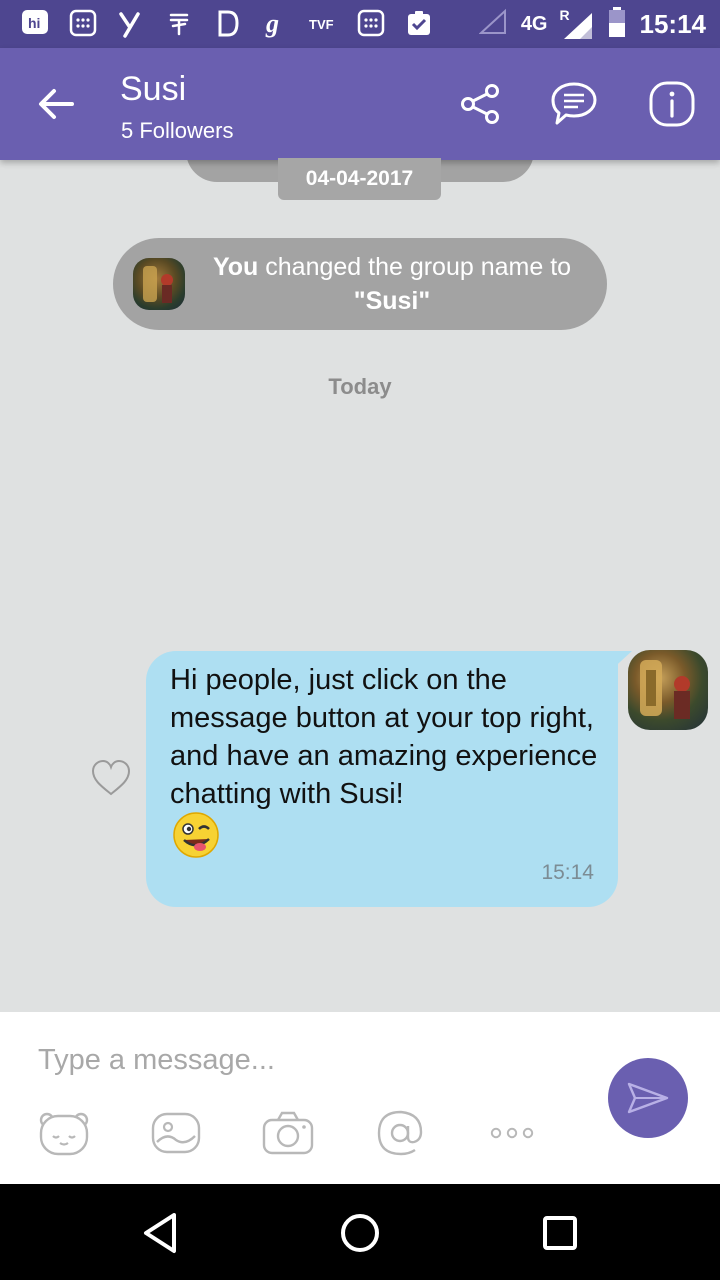 The image size is (720, 1280). Describe the element at coordinates (308, 1060) in the screenshot. I see `message-input` at that location.